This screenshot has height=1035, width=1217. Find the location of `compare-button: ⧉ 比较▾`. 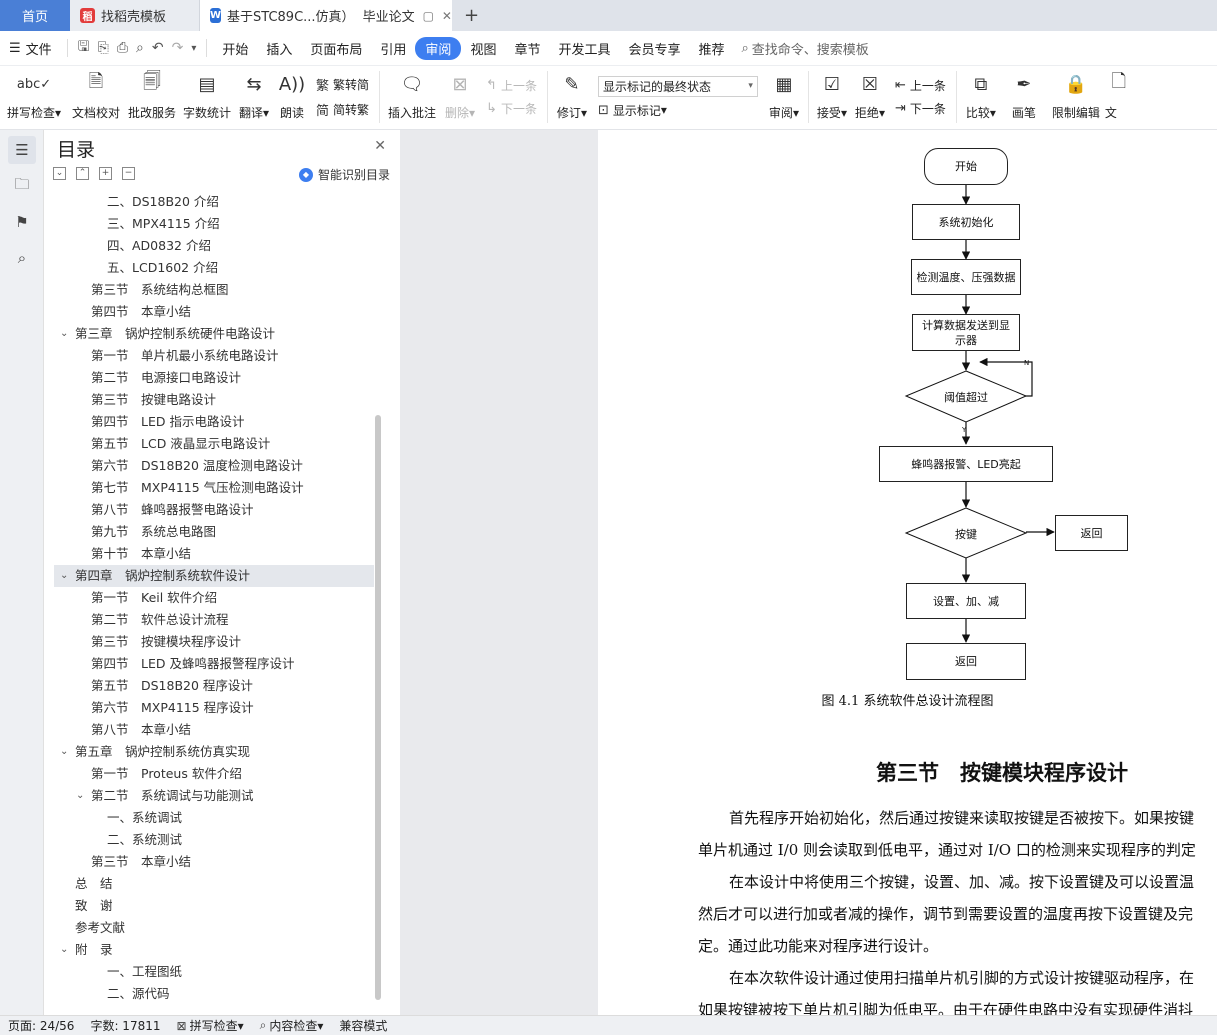

compare-button: ⧉ 比较▾ is located at coordinates (981, 97).